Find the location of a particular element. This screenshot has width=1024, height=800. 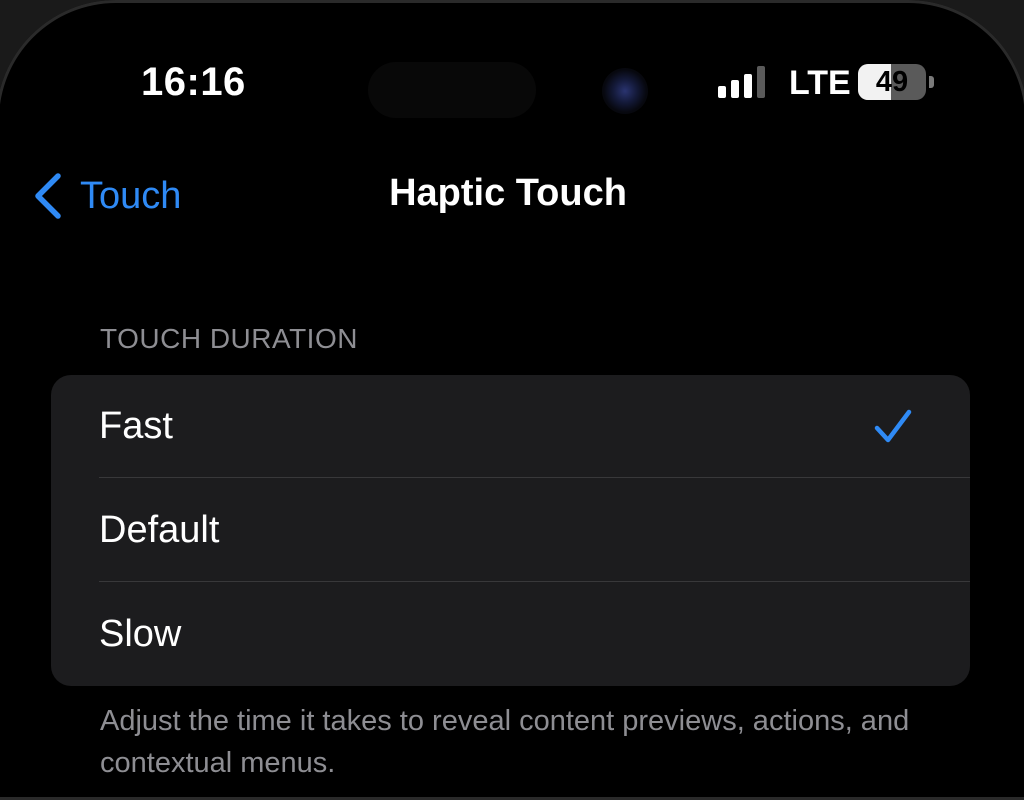

battery-percent: 49 is located at coordinates (892, 82).